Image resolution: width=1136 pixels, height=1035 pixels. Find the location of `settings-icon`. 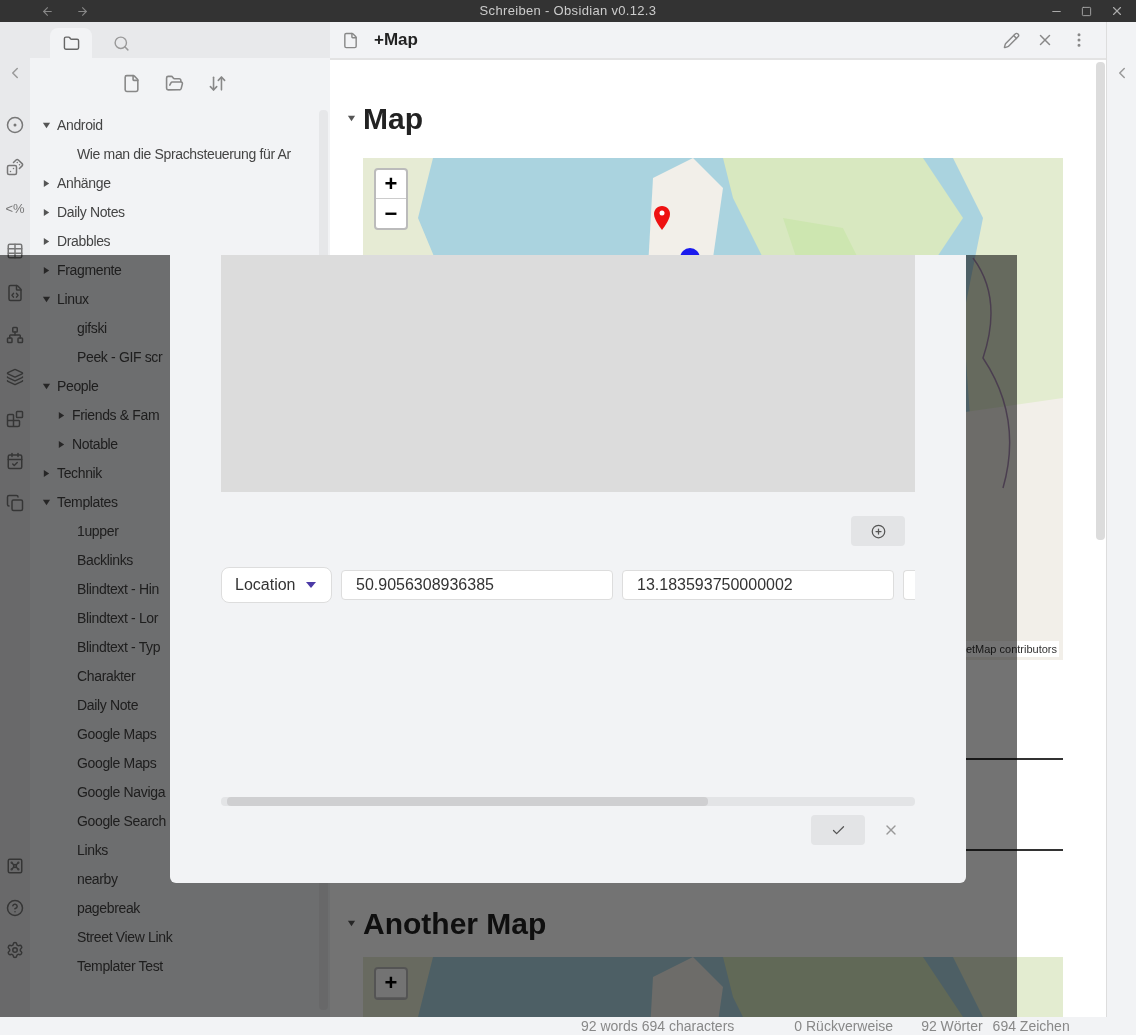

settings-icon is located at coordinates (15, 950).